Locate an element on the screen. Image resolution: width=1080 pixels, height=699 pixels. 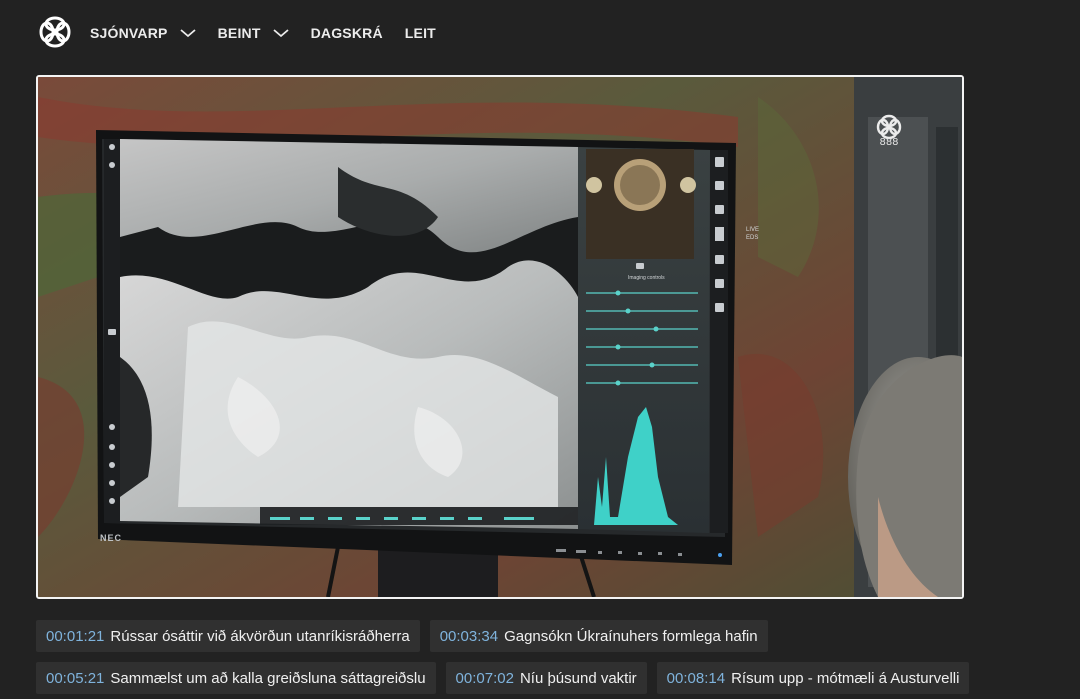
chapter-title: Níu þúsund vaktir is located at coordinates (578, 678).